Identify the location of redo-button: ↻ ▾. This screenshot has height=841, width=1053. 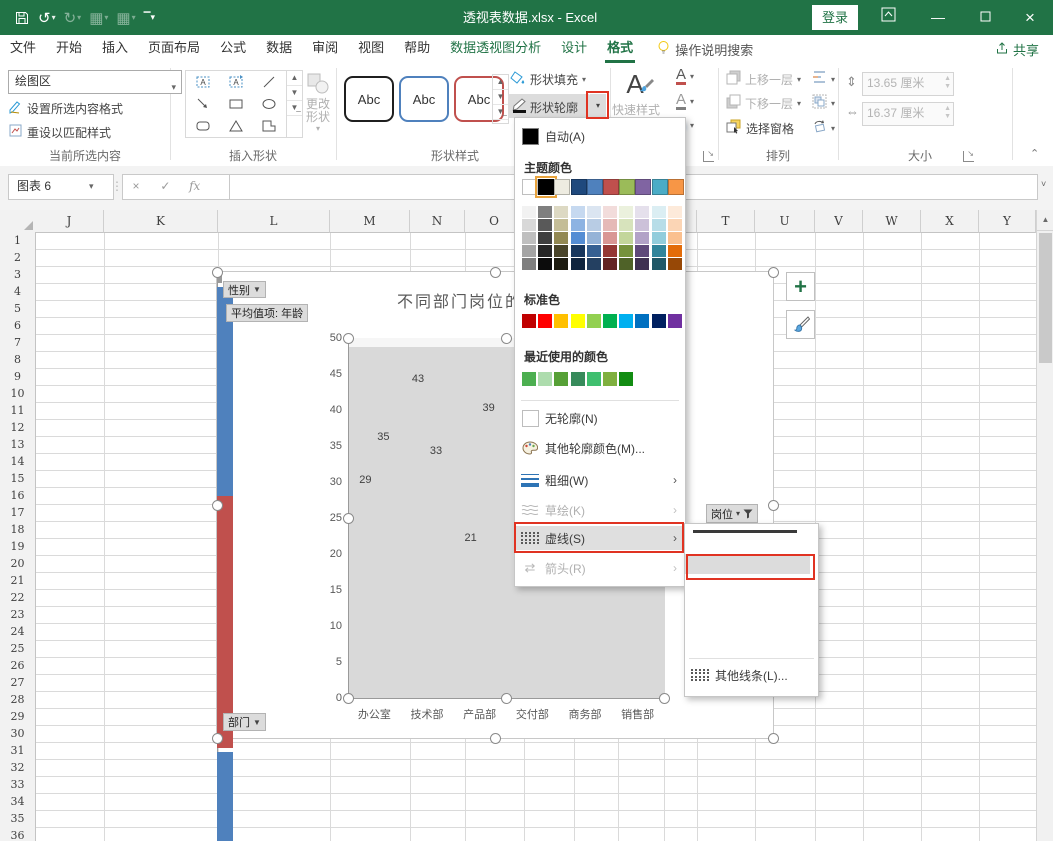
(73, 18).